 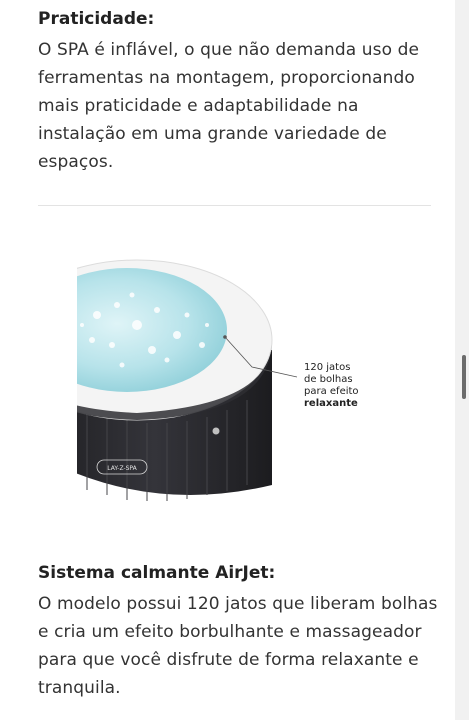 What do you see at coordinates (328, 379) in the screenshot?
I see `annotation-line2: de bolhas` at bounding box center [328, 379].